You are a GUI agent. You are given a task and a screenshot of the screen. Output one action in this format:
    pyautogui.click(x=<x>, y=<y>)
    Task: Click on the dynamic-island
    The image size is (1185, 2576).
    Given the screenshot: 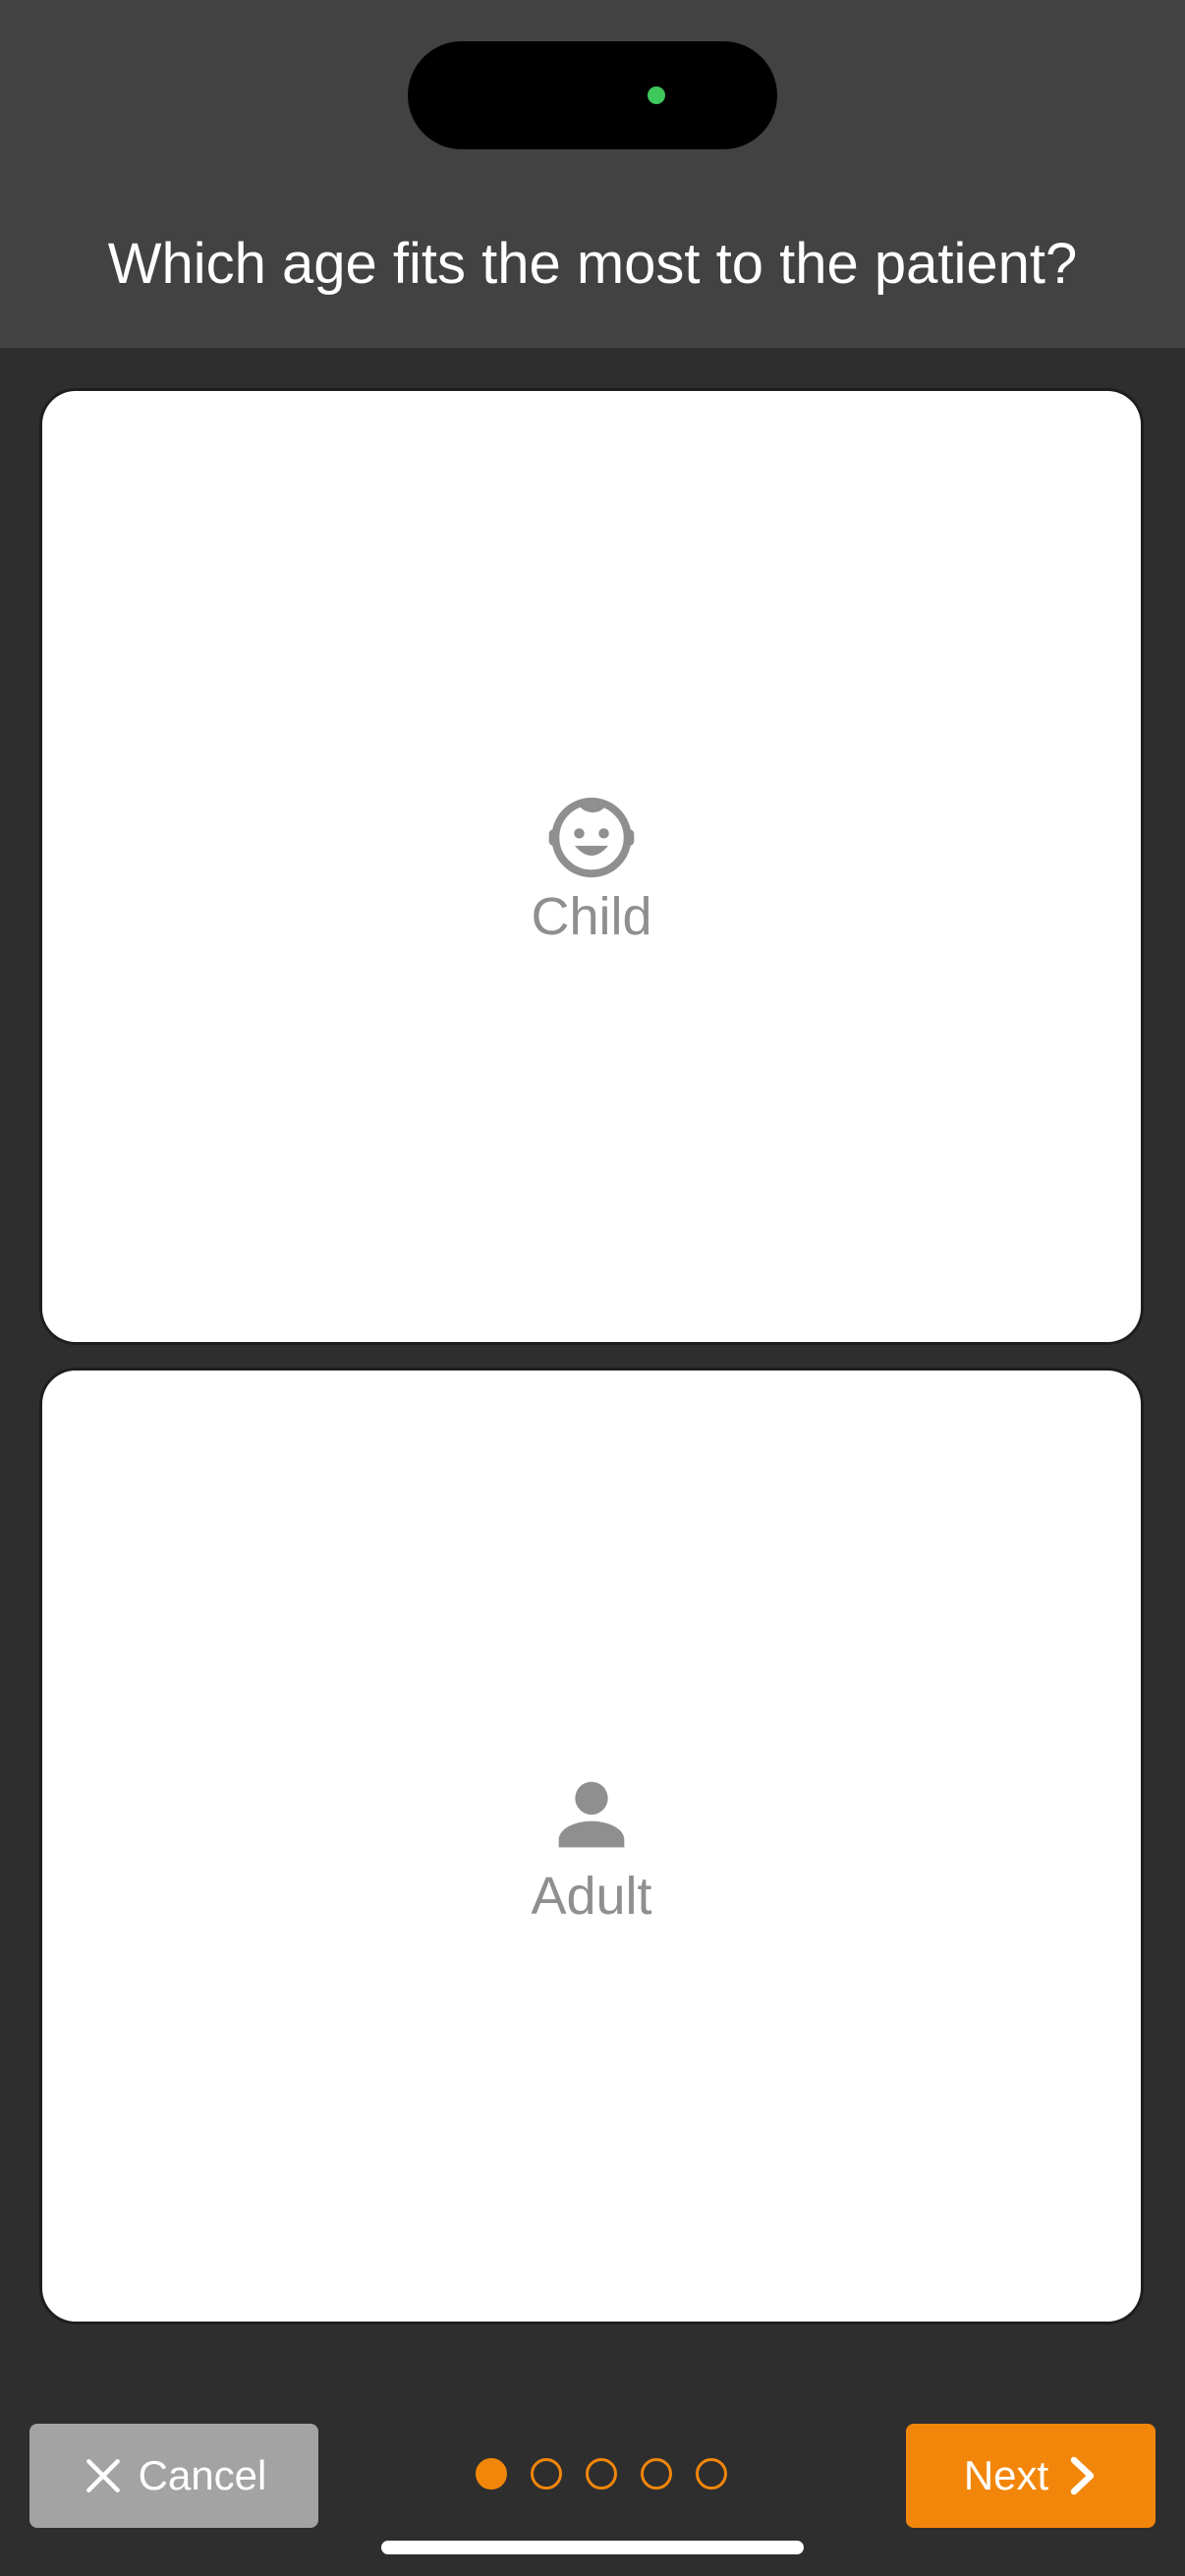 What is the action you would take?
    pyautogui.click(x=592, y=95)
    